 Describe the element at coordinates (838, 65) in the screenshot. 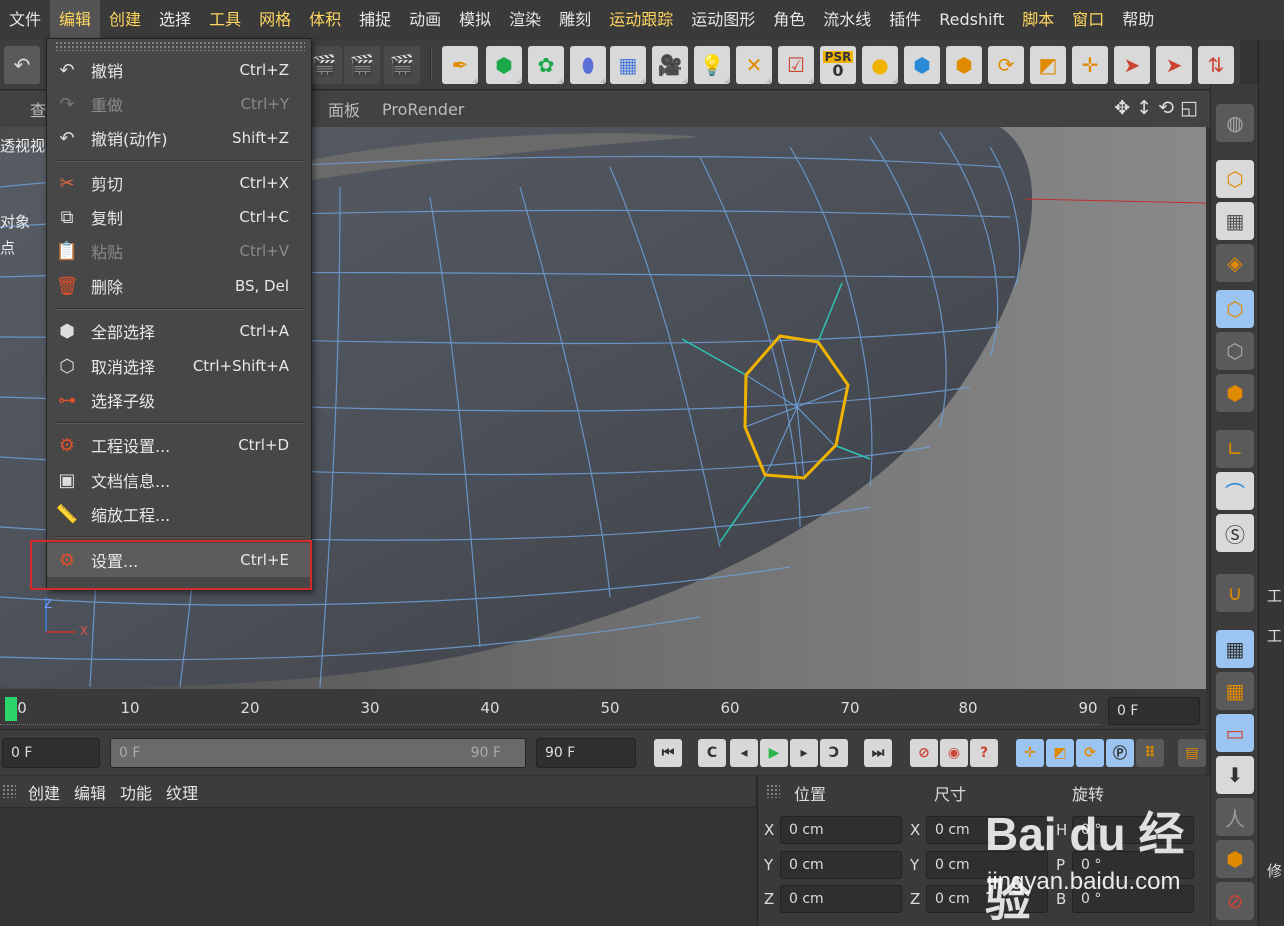

I see `psr-button: PSR 0` at that location.